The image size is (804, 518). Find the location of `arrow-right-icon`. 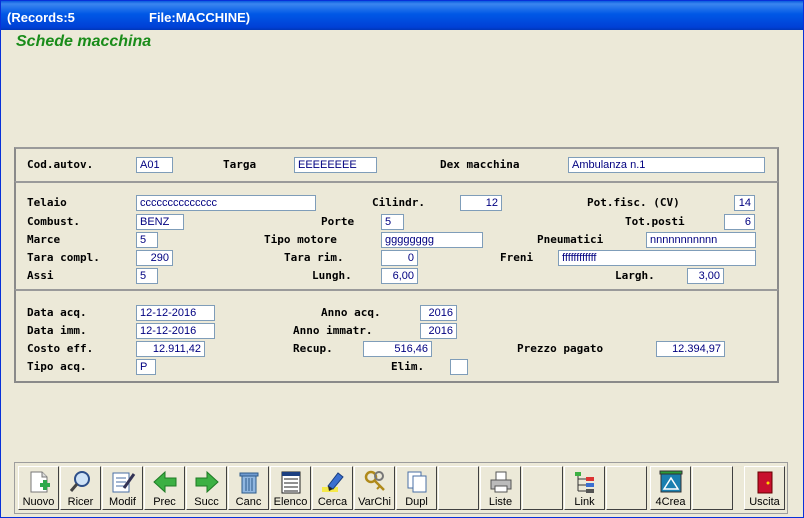

arrow-right-icon is located at coordinates (207, 482).